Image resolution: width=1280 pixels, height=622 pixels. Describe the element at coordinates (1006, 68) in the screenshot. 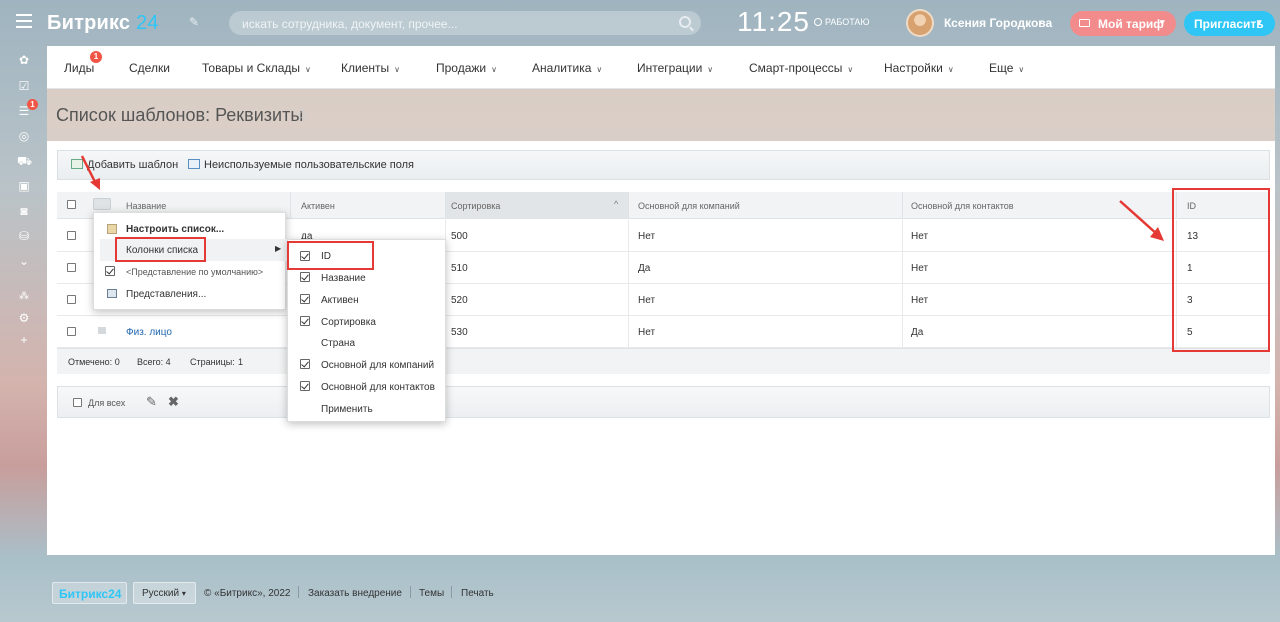

I see `menu-item-more: Еще ∨` at that location.